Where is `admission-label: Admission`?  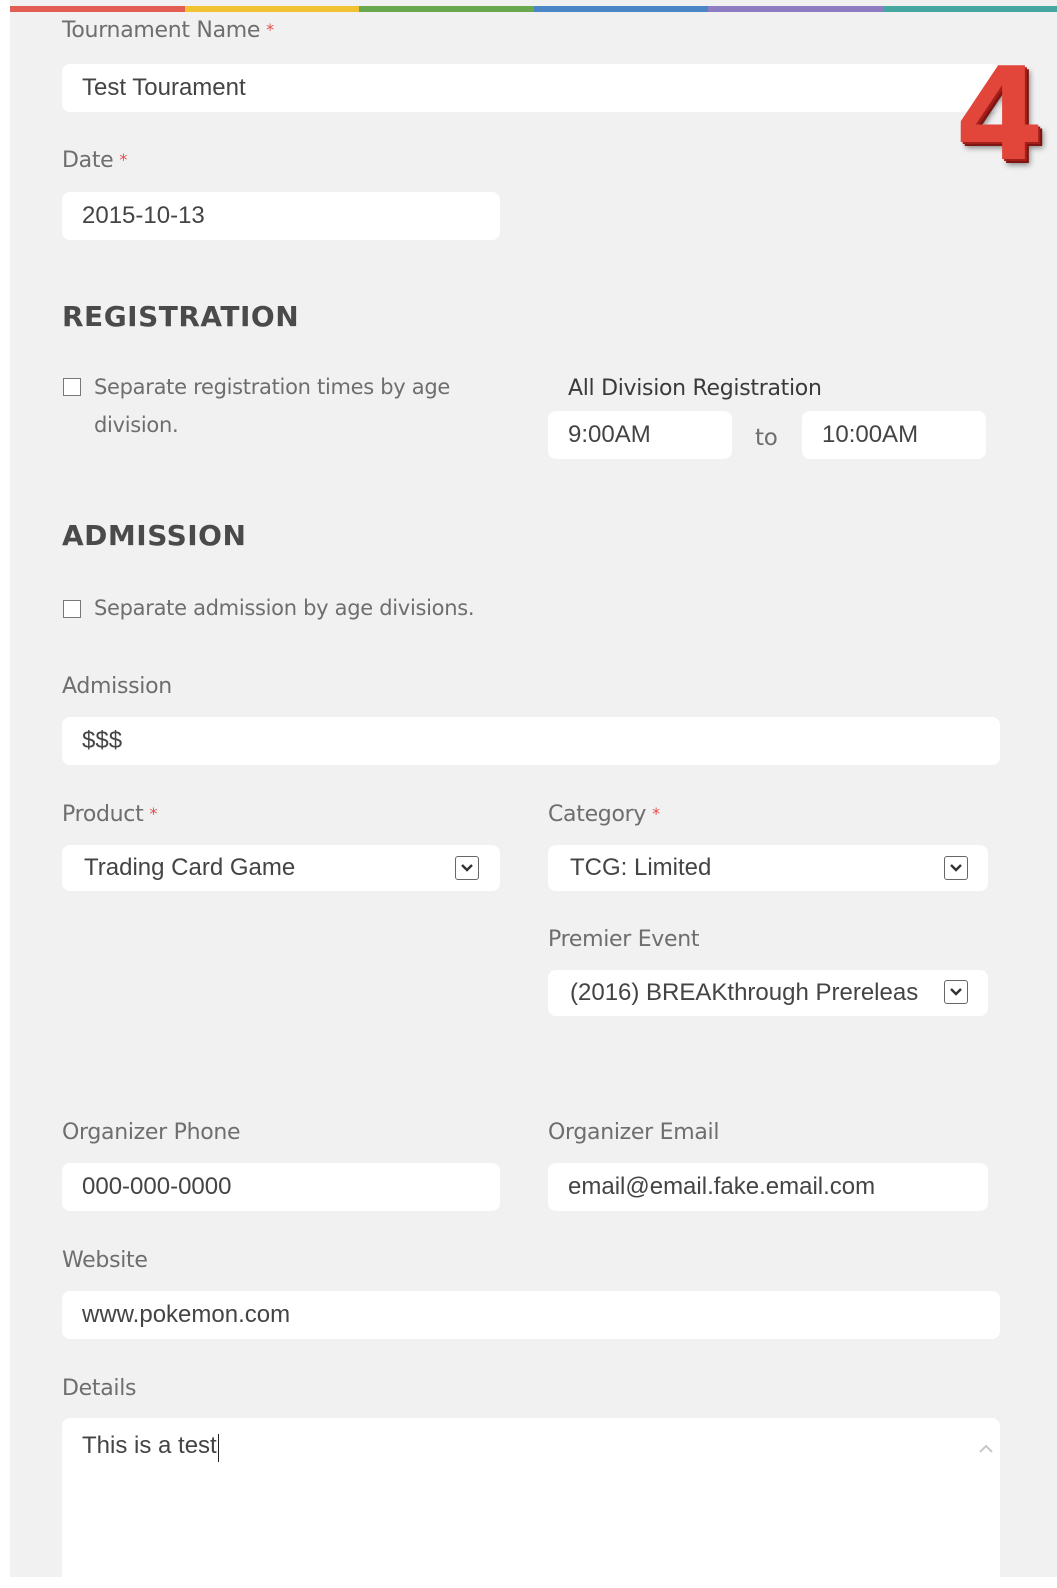 admission-label: Admission is located at coordinates (117, 686).